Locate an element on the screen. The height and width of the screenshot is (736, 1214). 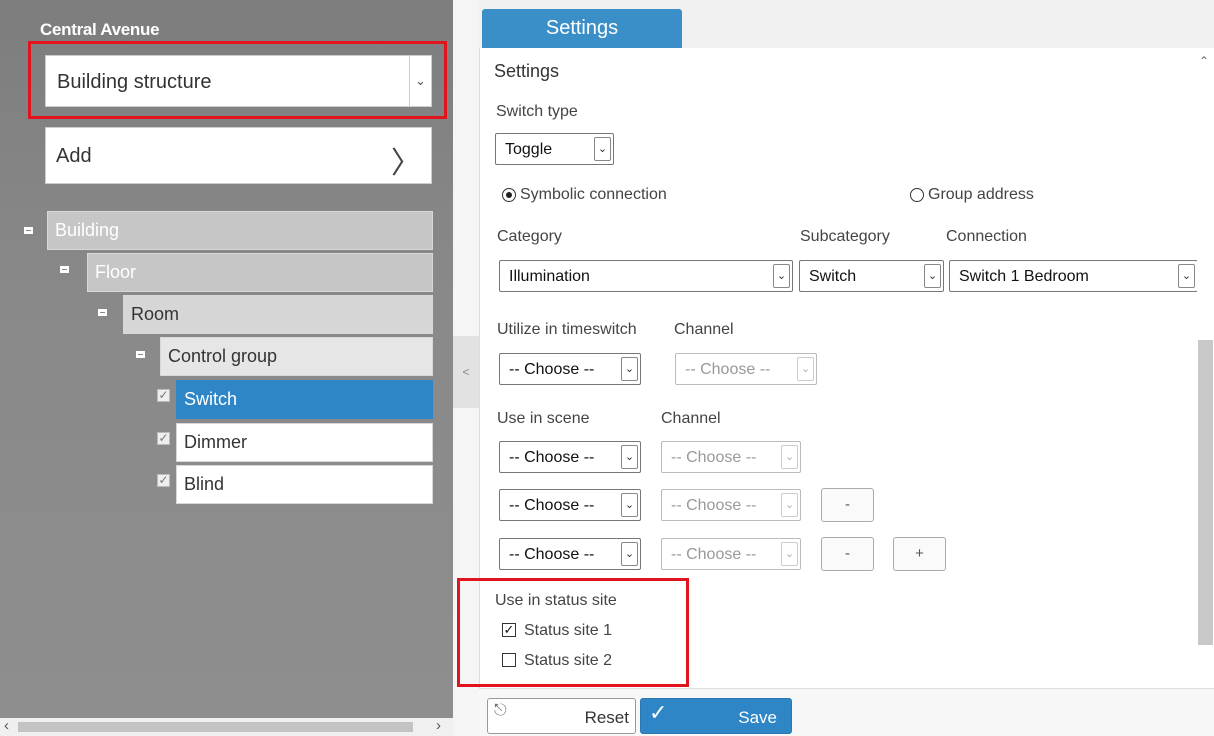
radio-symbolic-connection is located at coordinates (509, 195).